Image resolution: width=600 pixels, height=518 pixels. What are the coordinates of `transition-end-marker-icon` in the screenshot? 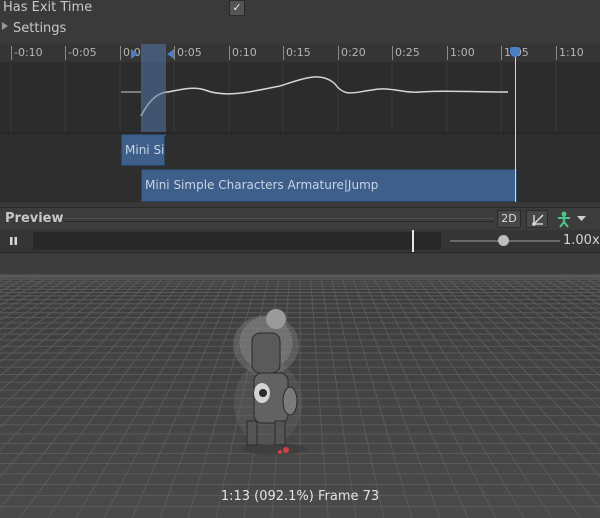 It's located at (170, 54).